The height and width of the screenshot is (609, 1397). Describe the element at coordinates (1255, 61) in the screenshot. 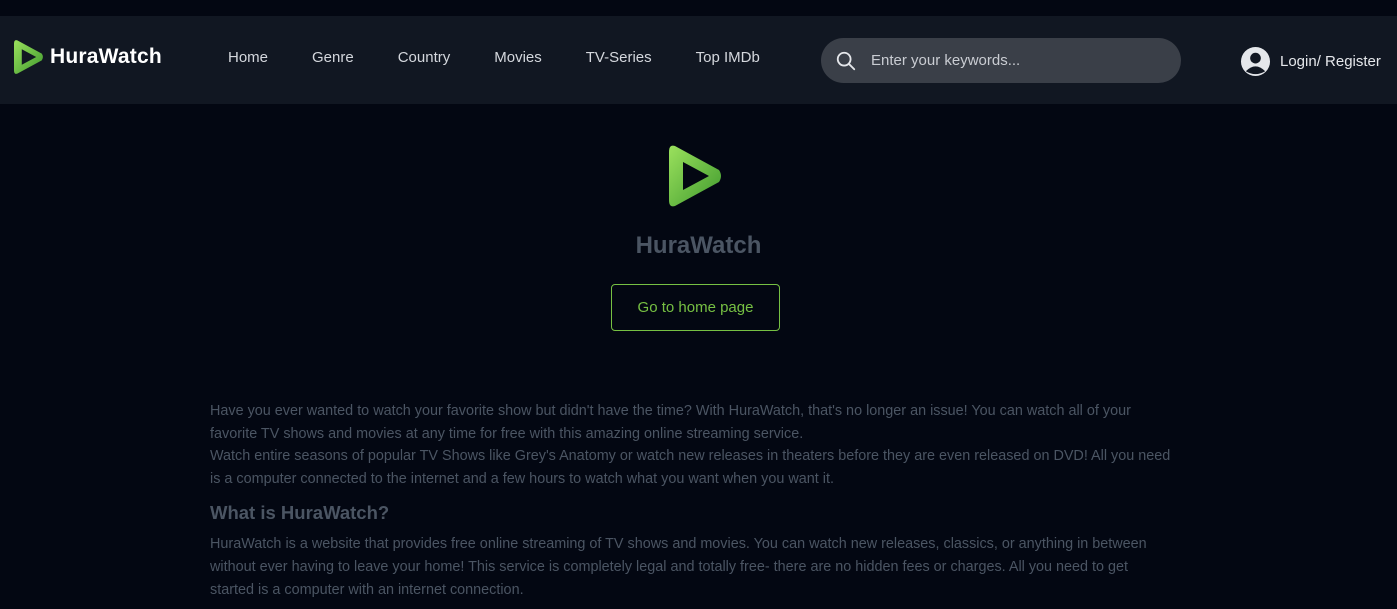

I see `user-avatar-icon` at that location.